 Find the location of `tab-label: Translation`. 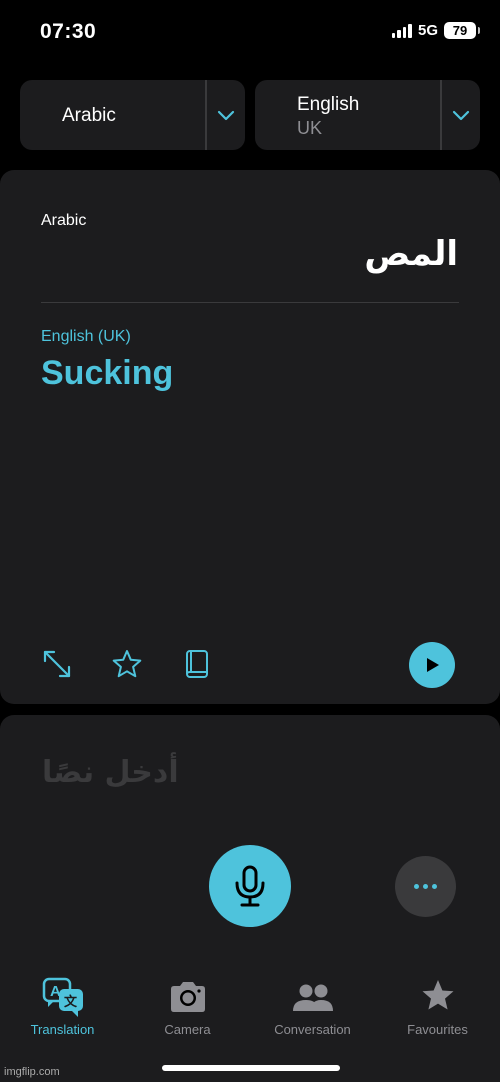

tab-label: Translation is located at coordinates (62, 1029).